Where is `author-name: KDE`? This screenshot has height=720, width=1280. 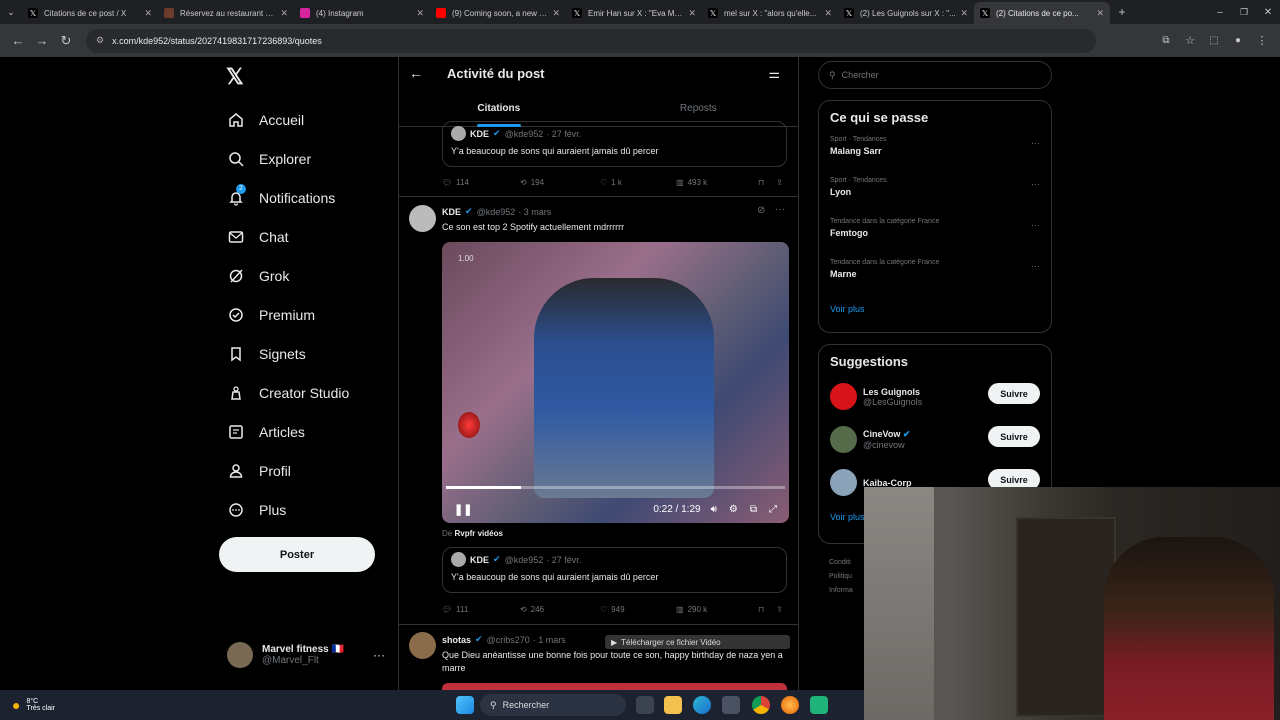
author-name: KDE is located at coordinates (451, 212).